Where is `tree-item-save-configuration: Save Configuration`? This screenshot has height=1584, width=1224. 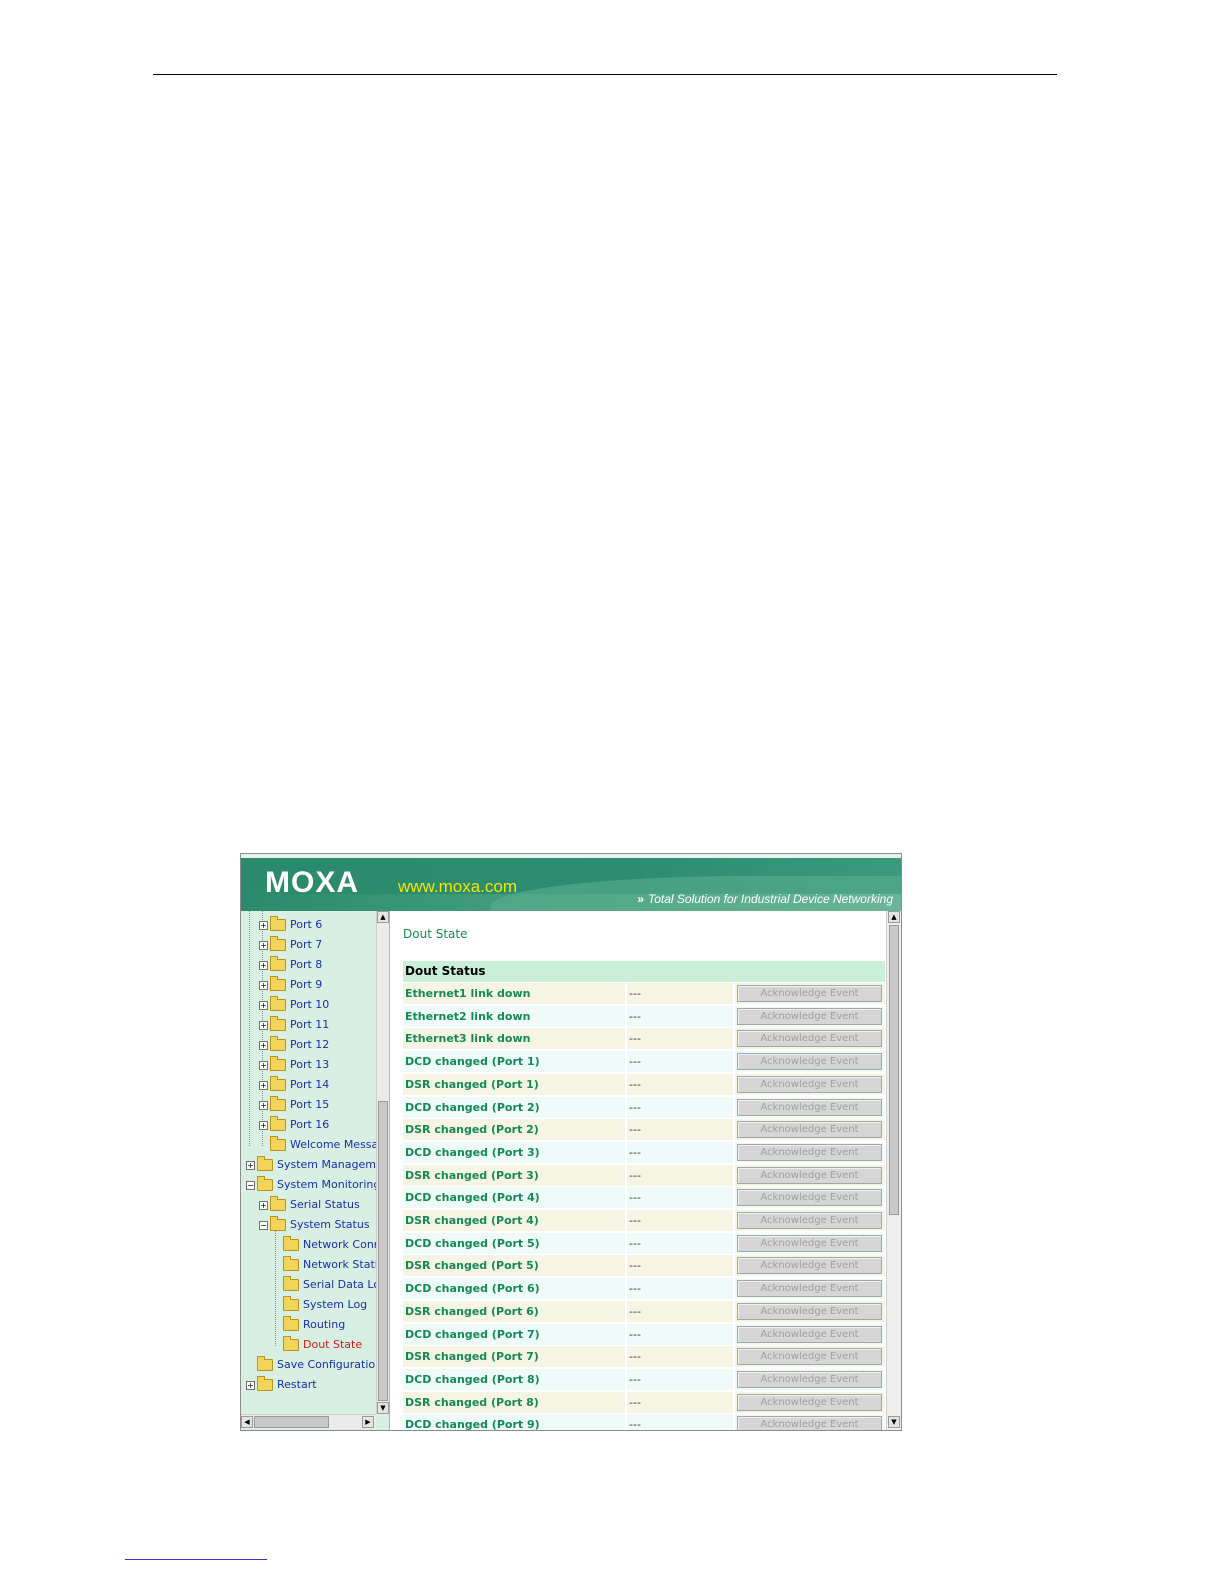 tree-item-save-configuration: Save Configuration is located at coordinates (311, 1365).